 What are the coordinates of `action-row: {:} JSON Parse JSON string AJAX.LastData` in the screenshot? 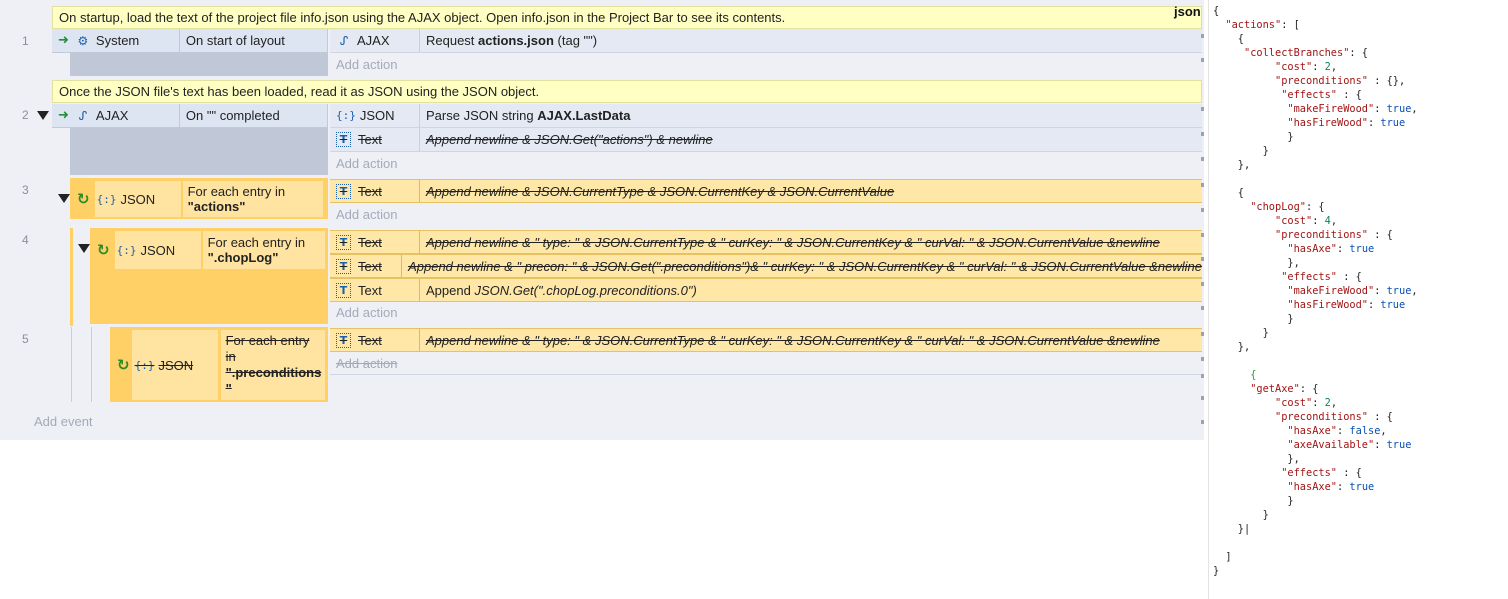 It's located at (766, 116).